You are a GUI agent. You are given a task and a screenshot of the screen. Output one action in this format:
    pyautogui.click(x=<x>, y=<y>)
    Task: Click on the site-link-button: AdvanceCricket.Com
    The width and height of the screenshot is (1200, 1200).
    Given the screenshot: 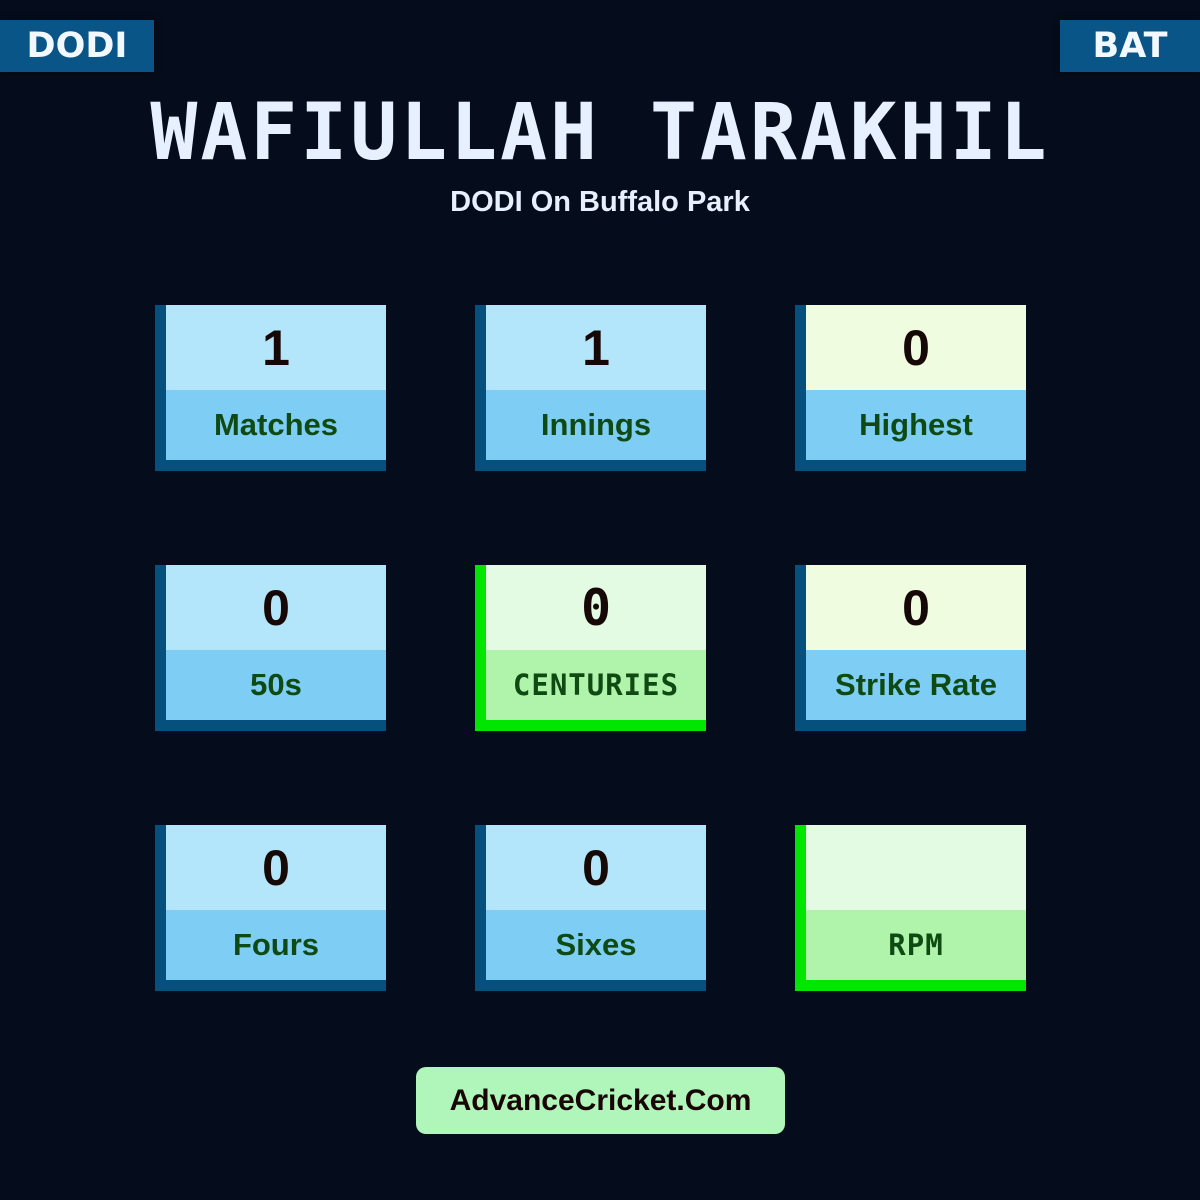 What is the action you would take?
    pyautogui.click(x=600, y=1100)
    